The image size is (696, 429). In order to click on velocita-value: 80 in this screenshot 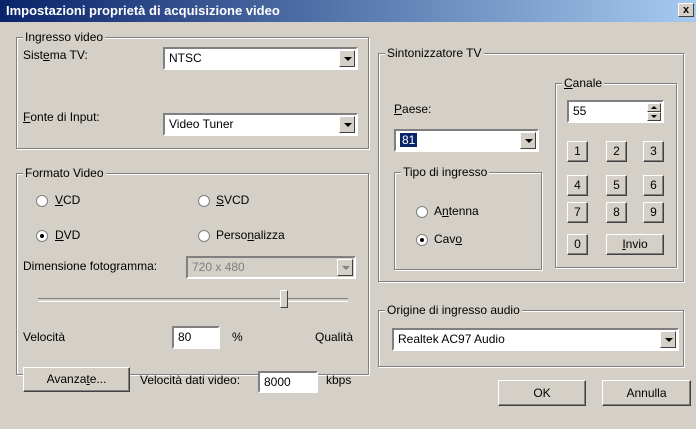, I will do `click(185, 337)`.